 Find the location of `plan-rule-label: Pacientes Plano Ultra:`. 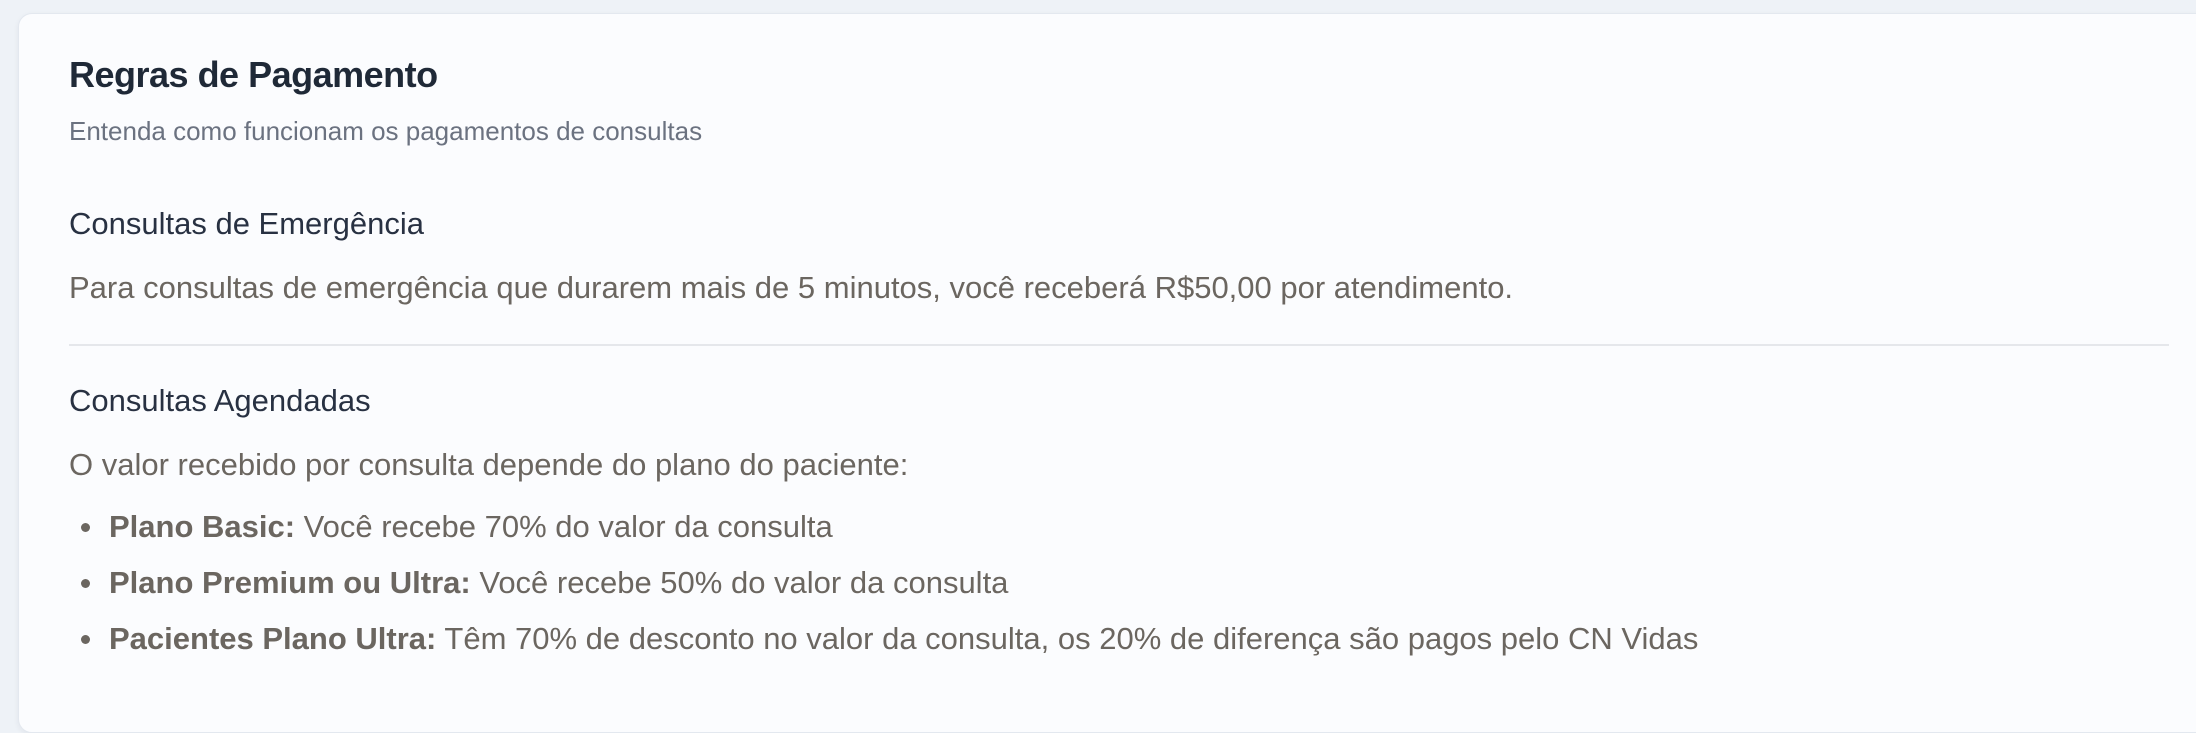

plan-rule-label: Pacientes Plano Ultra: is located at coordinates (273, 638).